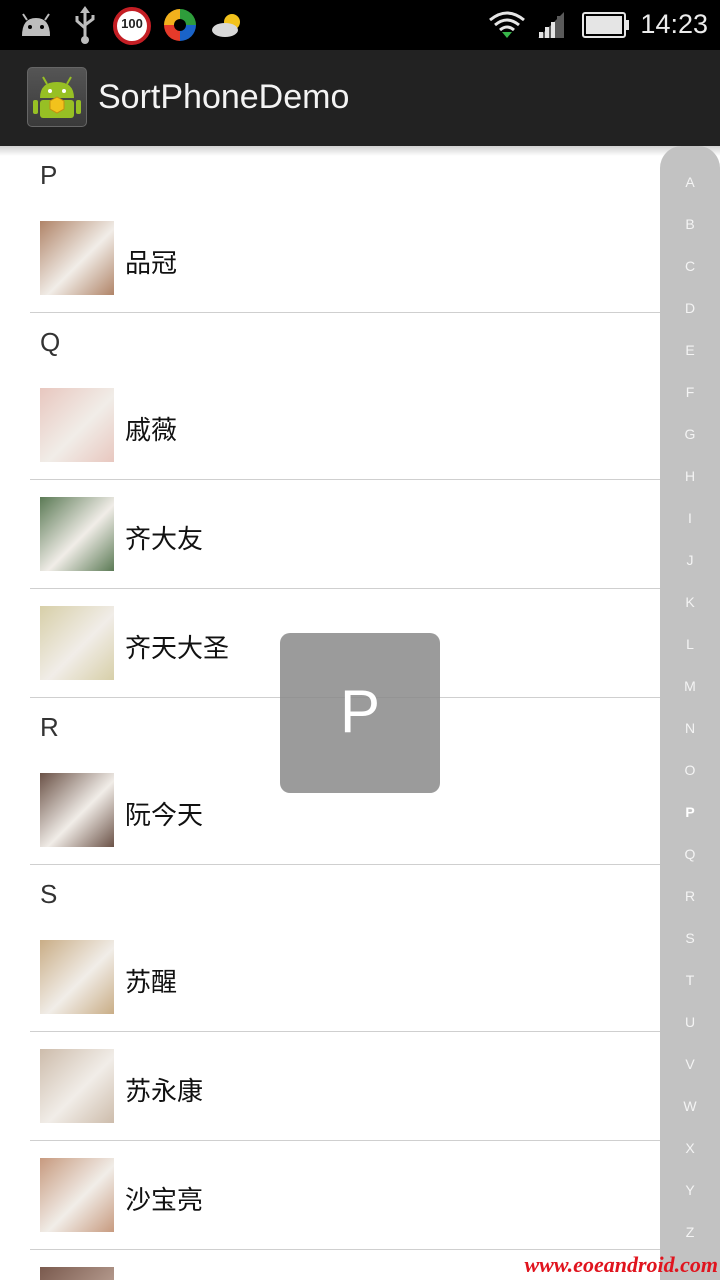 The width and height of the screenshot is (720, 1280). Describe the element at coordinates (690, 182) in the screenshot. I see `index-letter: A` at that location.